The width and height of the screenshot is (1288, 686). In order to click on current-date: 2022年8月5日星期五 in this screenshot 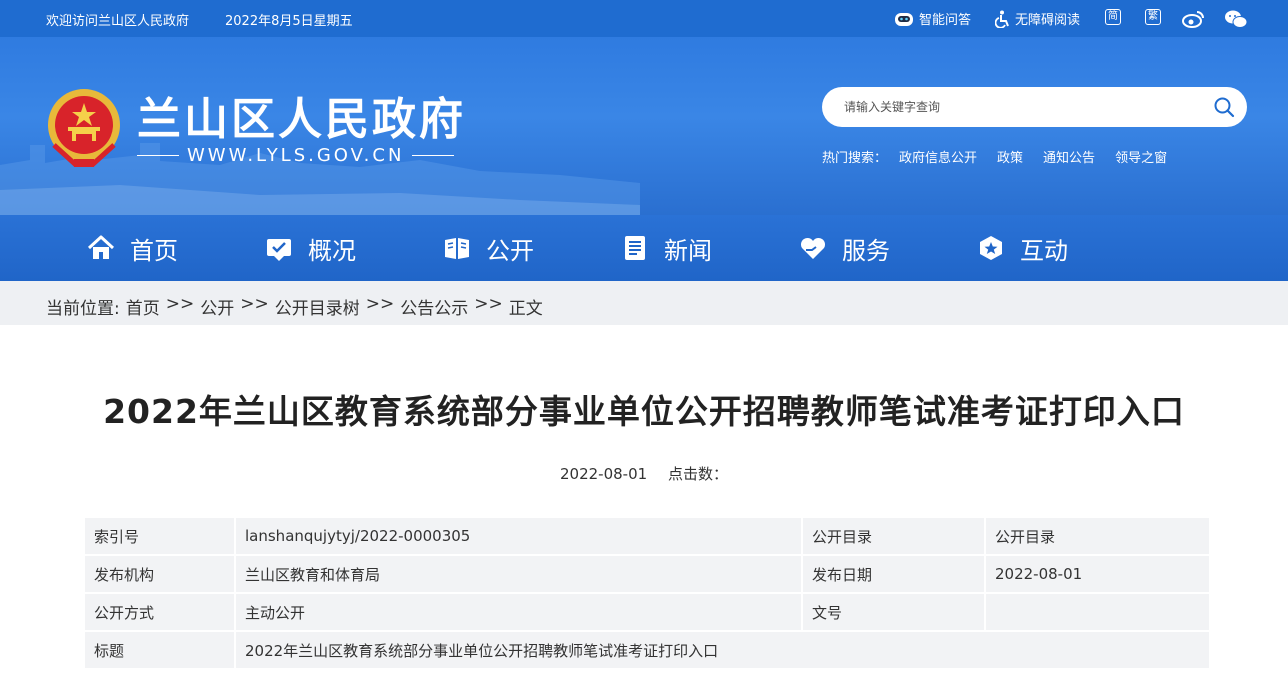, I will do `click(289, 21)`.